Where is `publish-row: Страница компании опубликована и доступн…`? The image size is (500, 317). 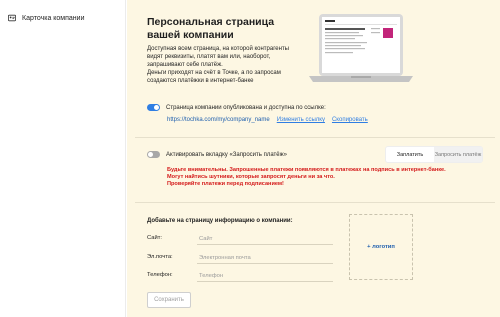
publish-row: Страница компании опубликована и доступн… is located at coordinates (236, 107).